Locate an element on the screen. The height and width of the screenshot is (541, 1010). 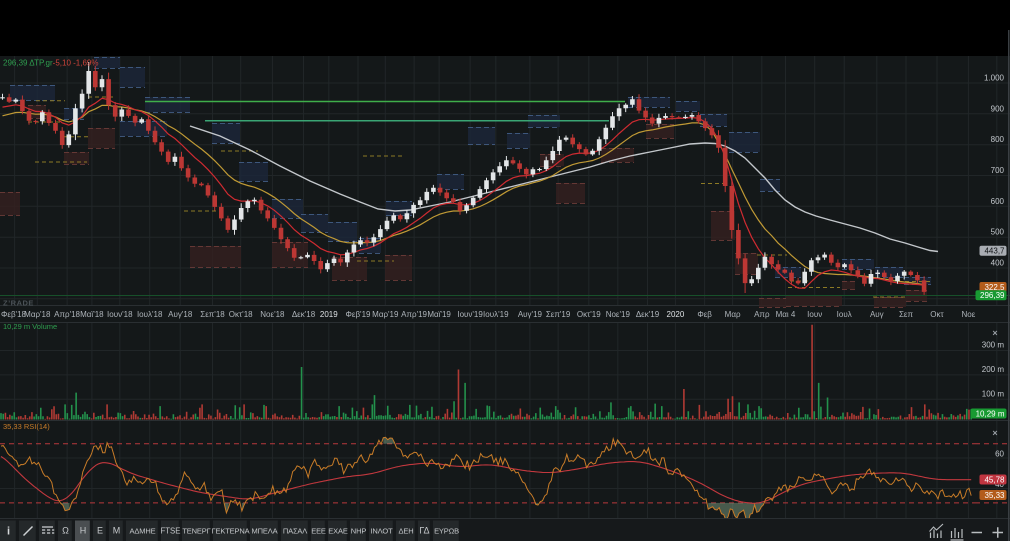
svg-text: ΕΕΕ is located at coordinates (318, 531).